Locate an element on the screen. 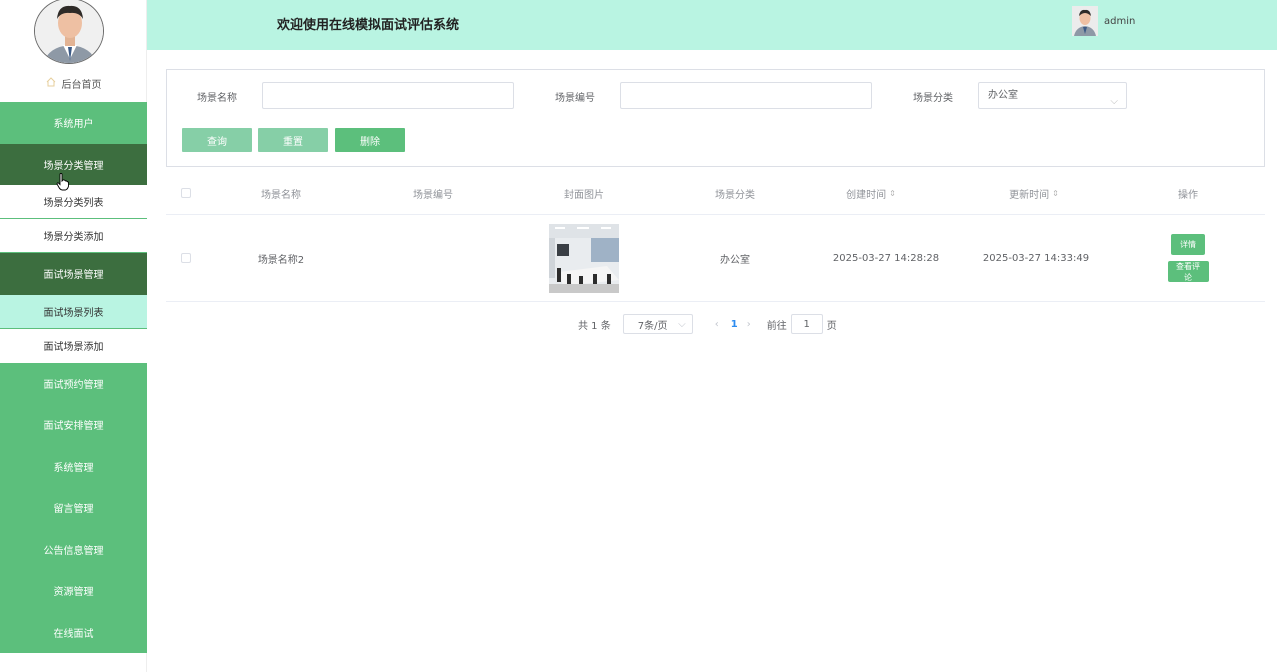 This screenshot has width=1277, height=672. cell-created-time: 2025-03-27 14:28:28 is located at coordinates (886, 258).